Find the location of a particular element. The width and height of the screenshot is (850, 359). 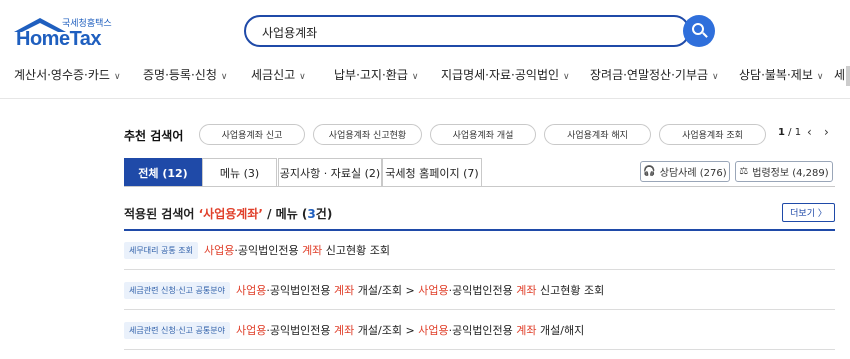

search-button is located at coordinates (699, 31).